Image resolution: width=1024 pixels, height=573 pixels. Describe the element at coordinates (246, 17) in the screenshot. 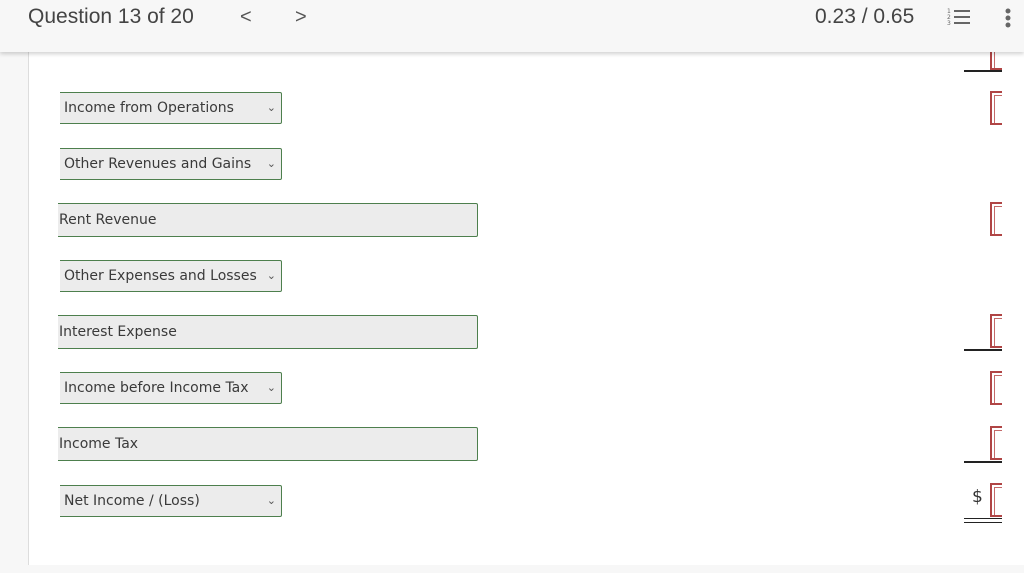

I see `previous-question-button: <` at that location.